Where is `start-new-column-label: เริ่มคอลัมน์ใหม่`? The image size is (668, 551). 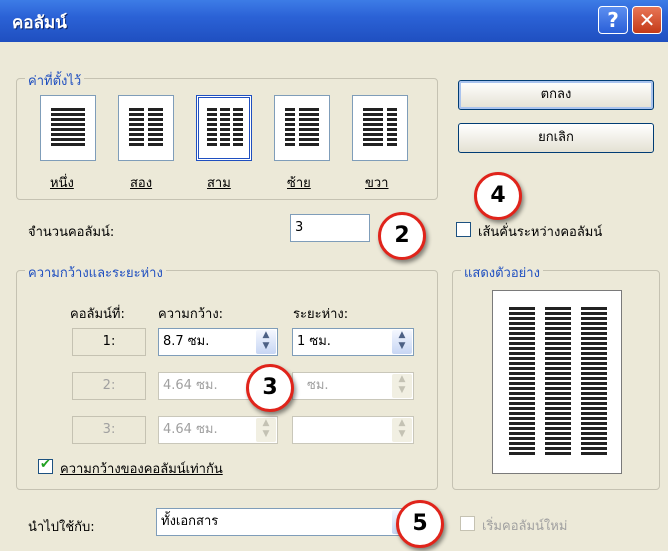 start-new-column-label: เริ่มคอลัมน์ใหม่ is located at coordinates (525, 526).